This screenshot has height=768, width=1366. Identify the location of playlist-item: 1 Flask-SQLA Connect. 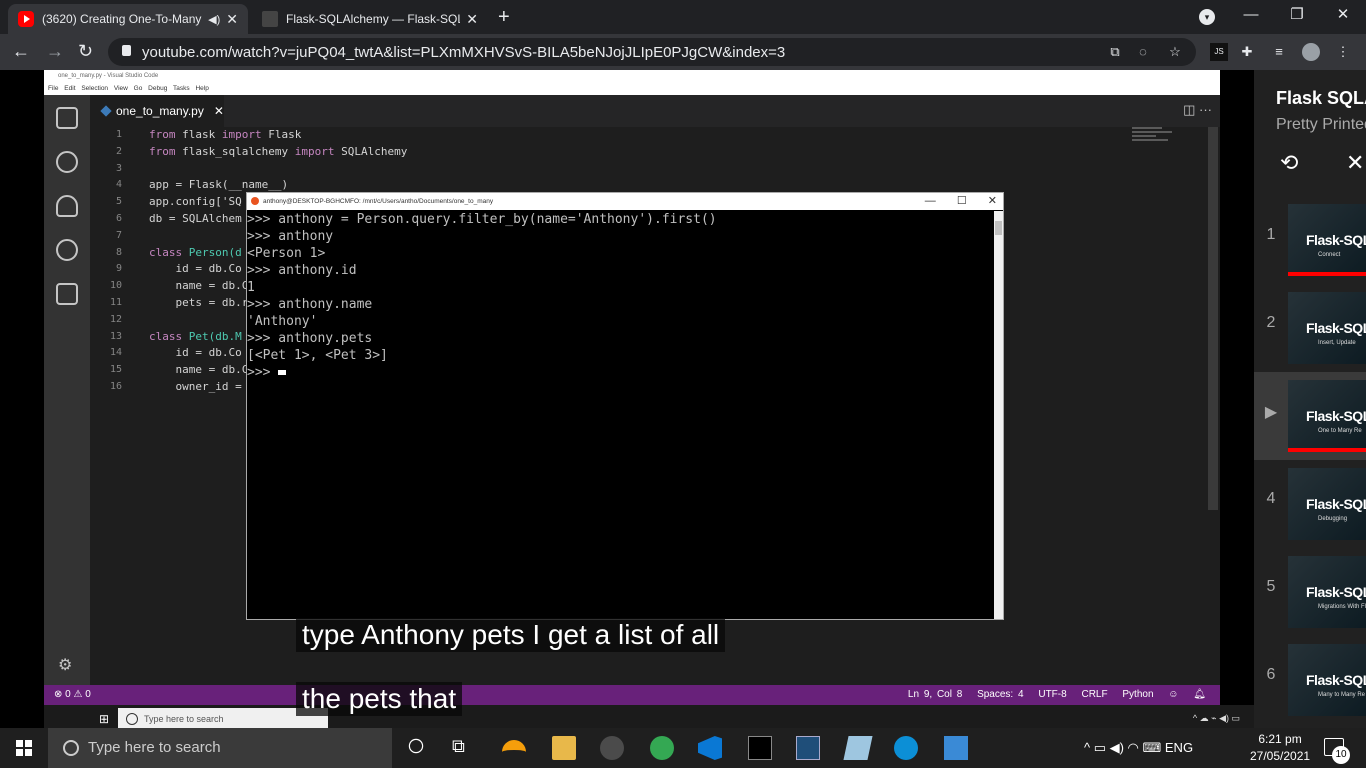
(1310, 240).